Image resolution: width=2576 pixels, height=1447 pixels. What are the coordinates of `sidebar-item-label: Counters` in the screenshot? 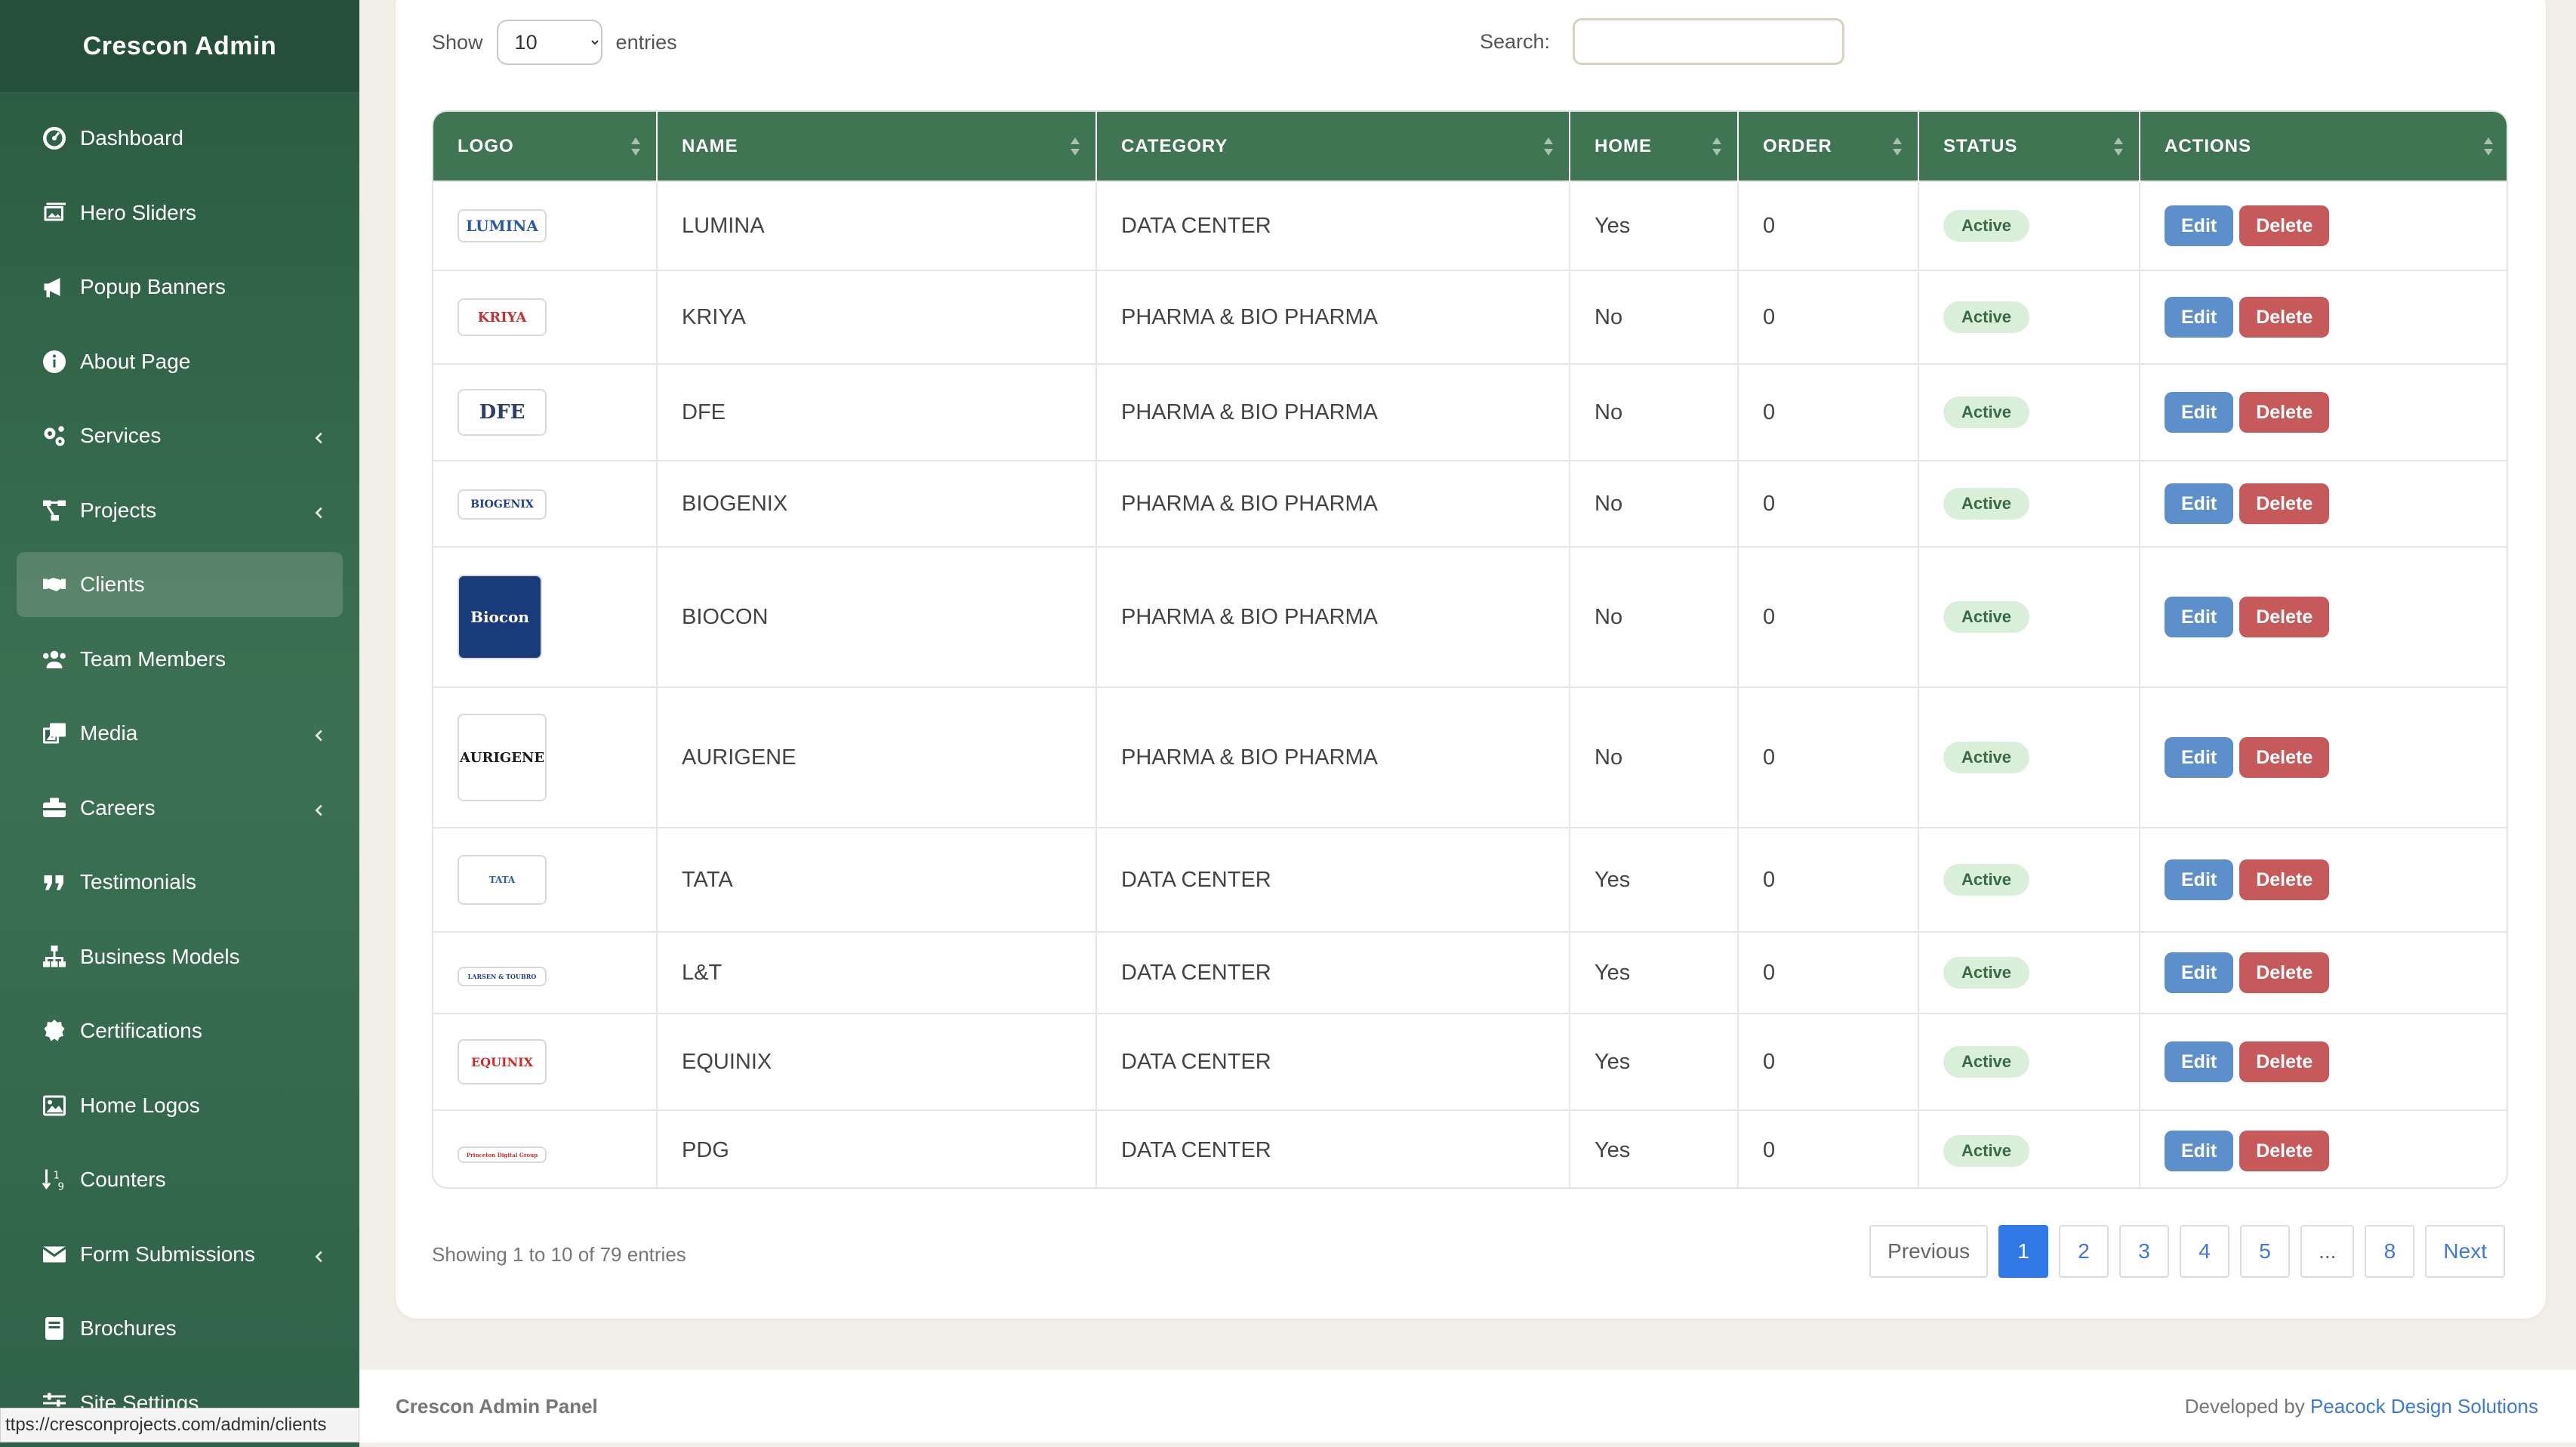 It's located at (123, 1179).